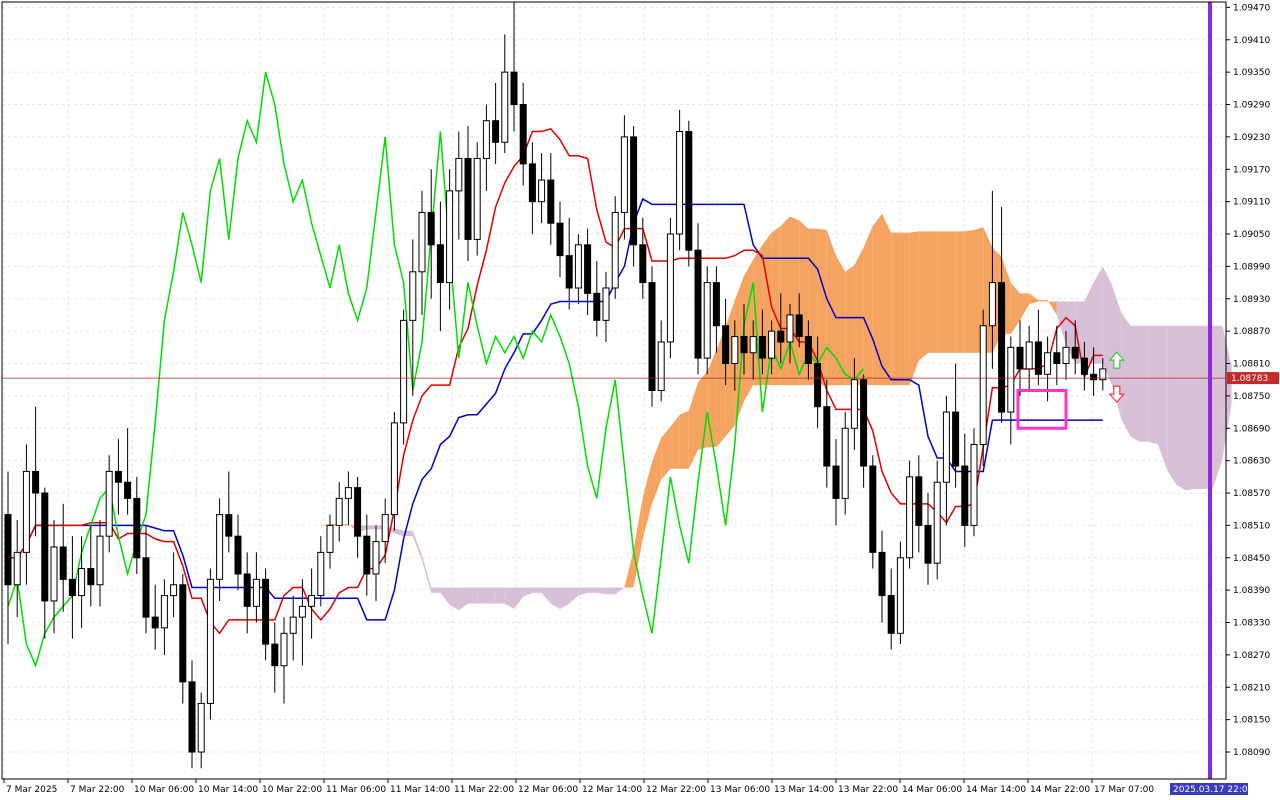  What do you see at coordinates (1251, 170) in the screenshot?
I see `y-tick-label: 1.09170` at bounding box center [1251, 170].